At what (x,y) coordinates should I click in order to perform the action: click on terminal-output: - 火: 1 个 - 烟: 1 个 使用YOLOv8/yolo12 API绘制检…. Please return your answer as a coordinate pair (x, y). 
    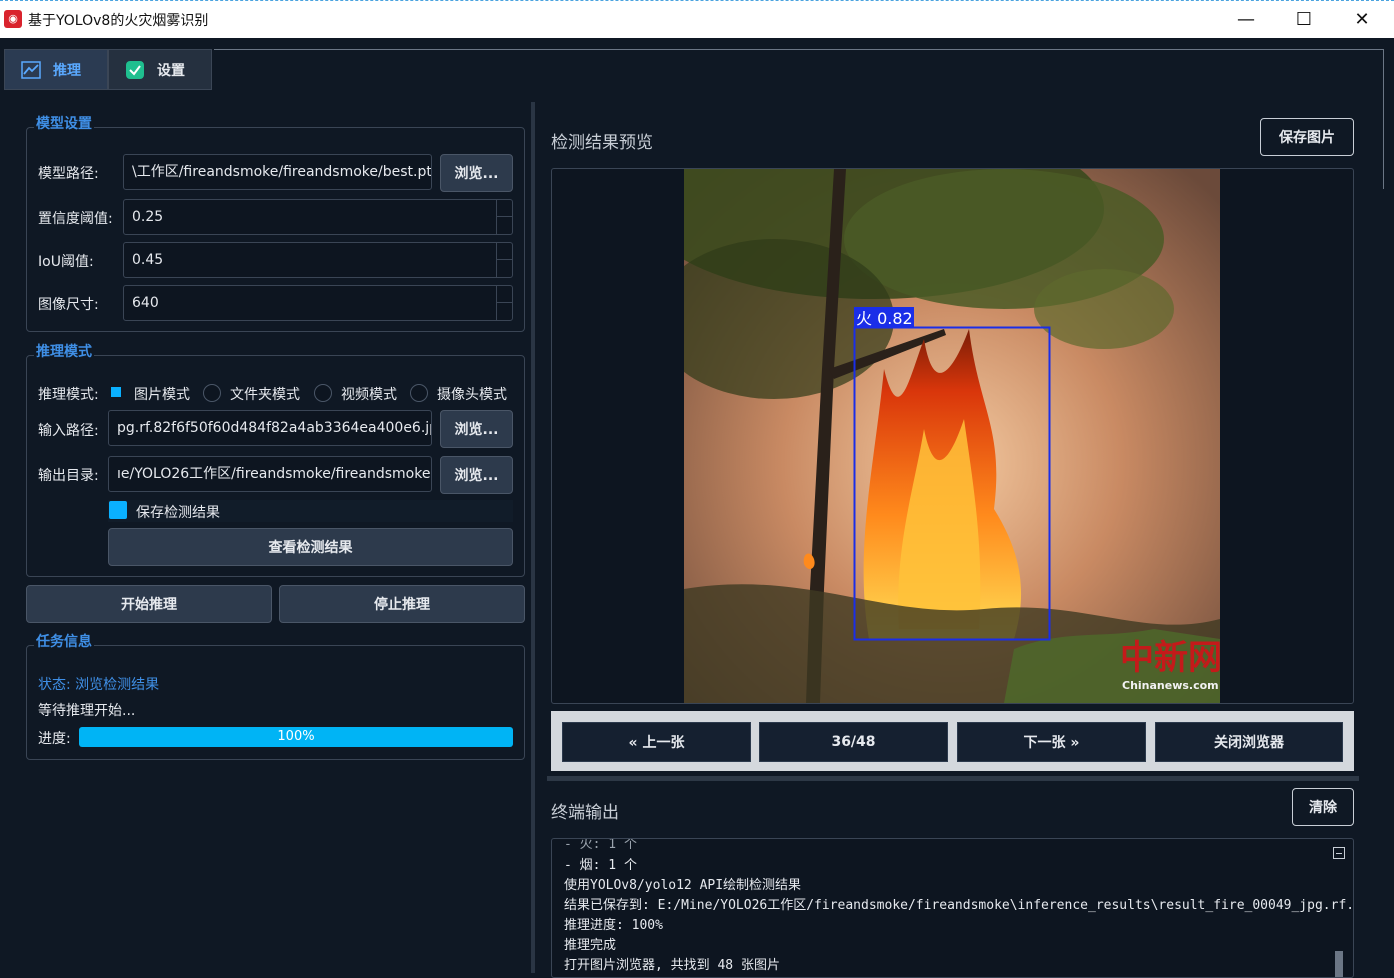
    Looking at the image, I should click on (952, 908).